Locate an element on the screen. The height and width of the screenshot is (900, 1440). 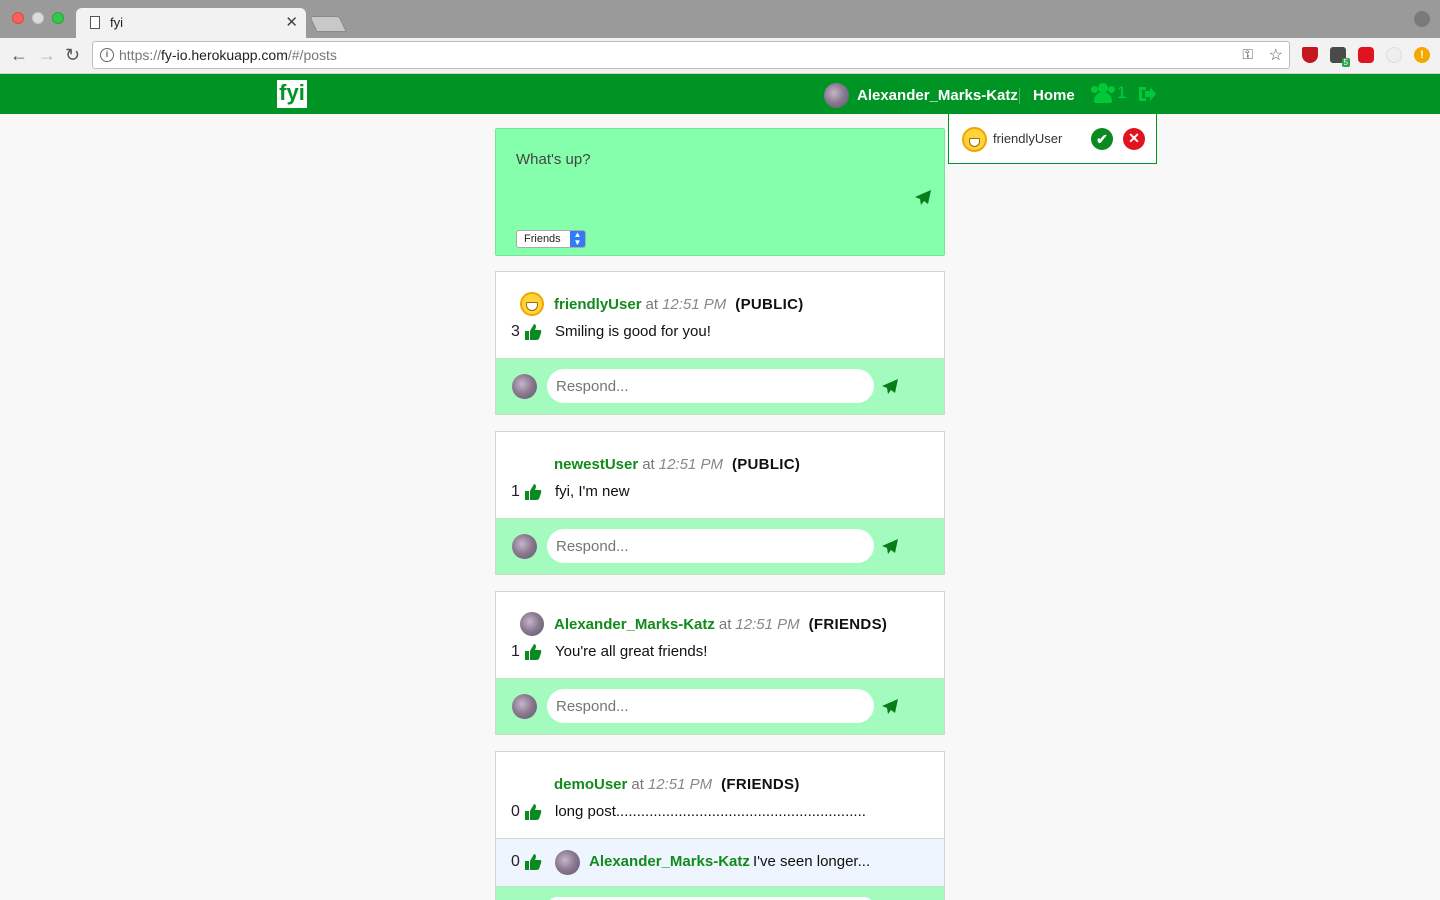
back-icon: ← is located at coordinates (19, 55).